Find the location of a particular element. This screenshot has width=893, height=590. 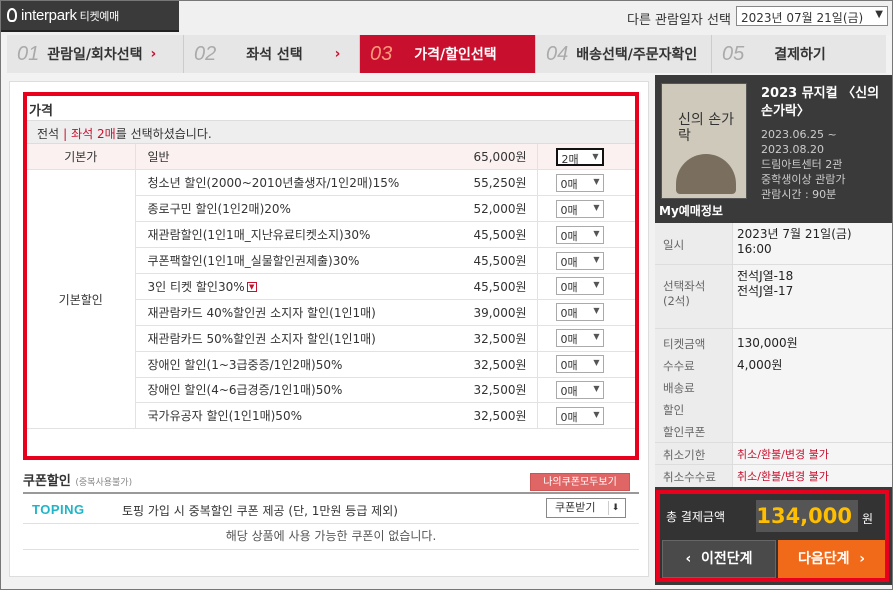

time-value: 16:00 is located at coordinates (754, 249).